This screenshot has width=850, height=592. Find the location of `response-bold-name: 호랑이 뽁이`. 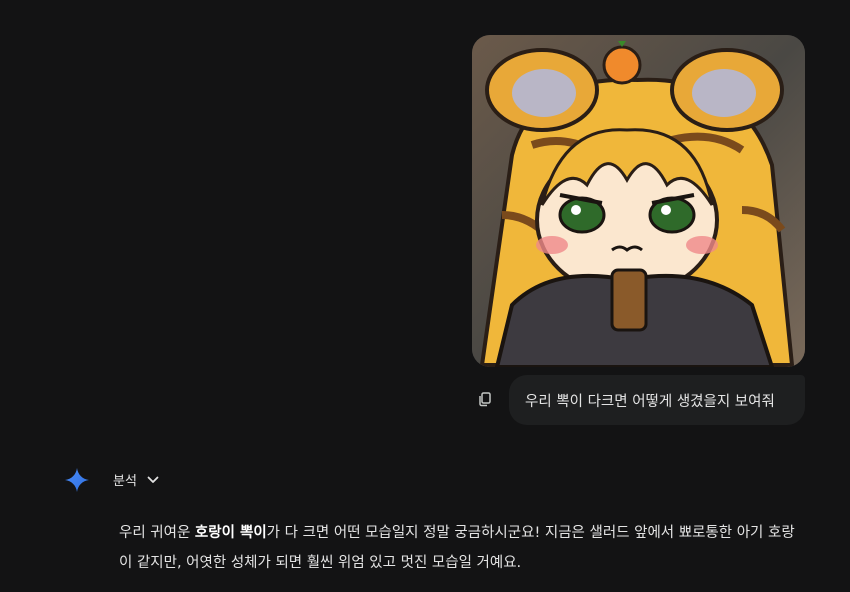

response-bold-name: 호랑이 뽁이 is located at coordinates (230, 533).